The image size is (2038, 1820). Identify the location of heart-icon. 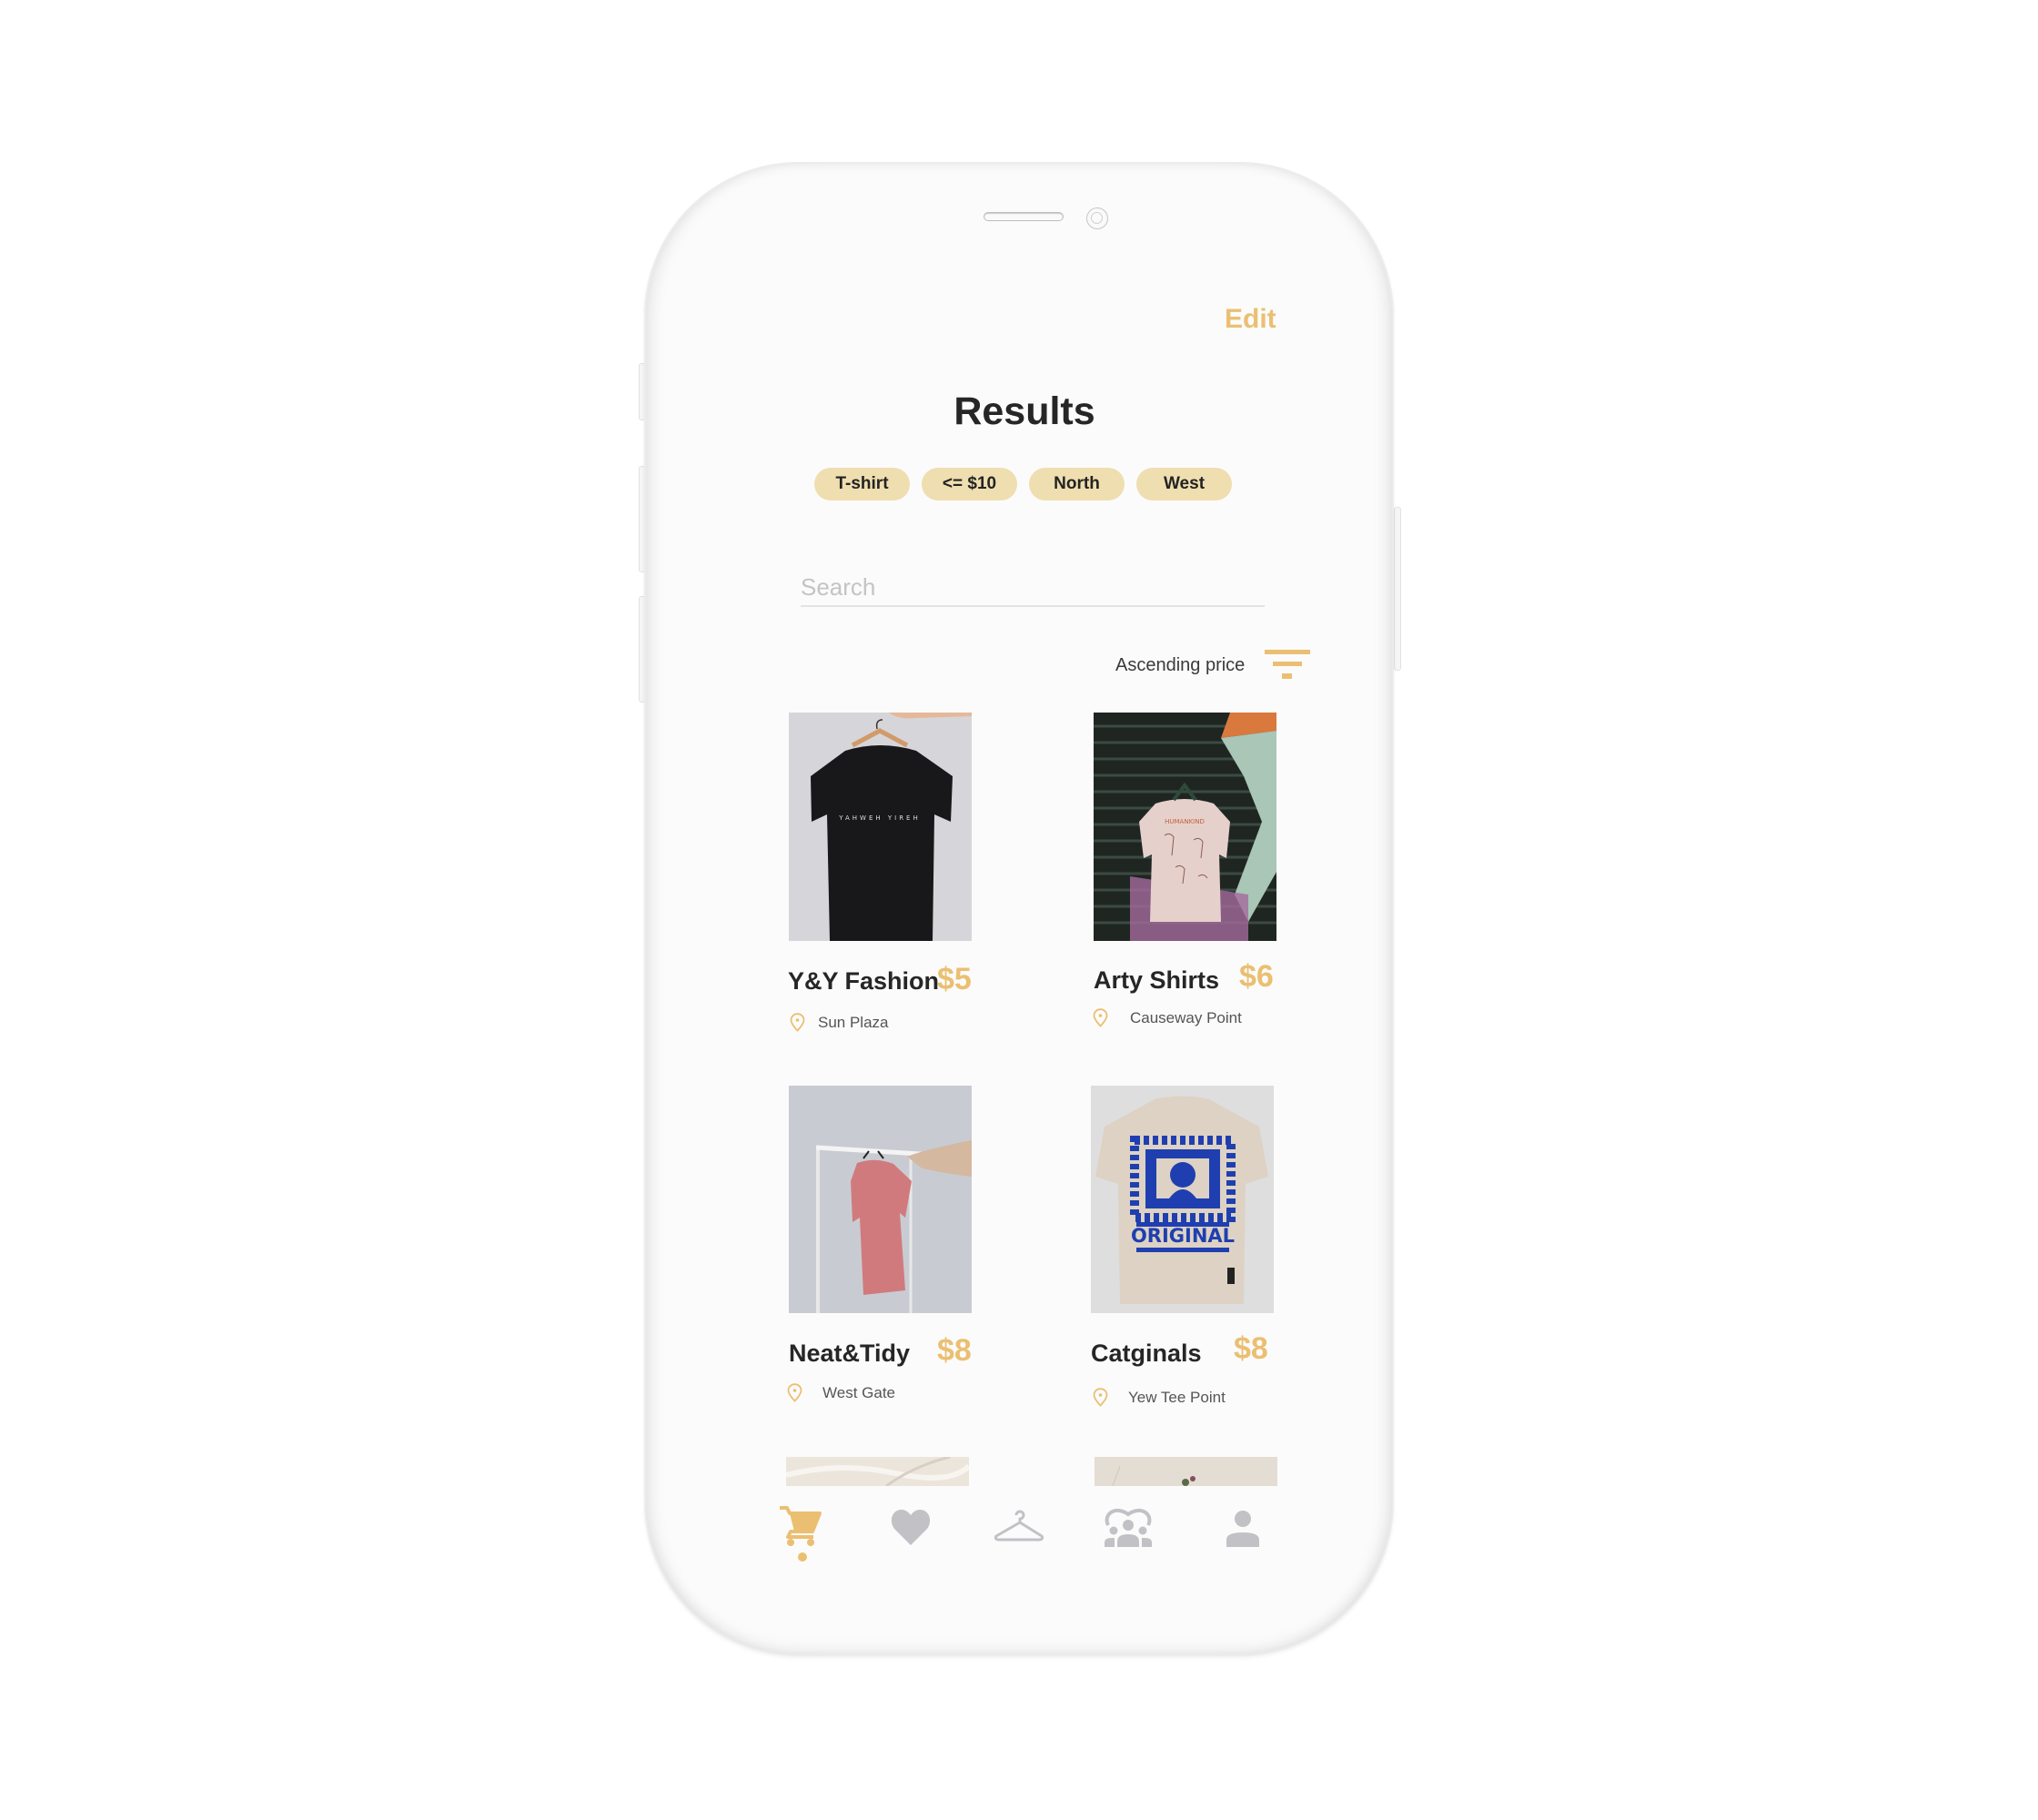
(911, 1527).